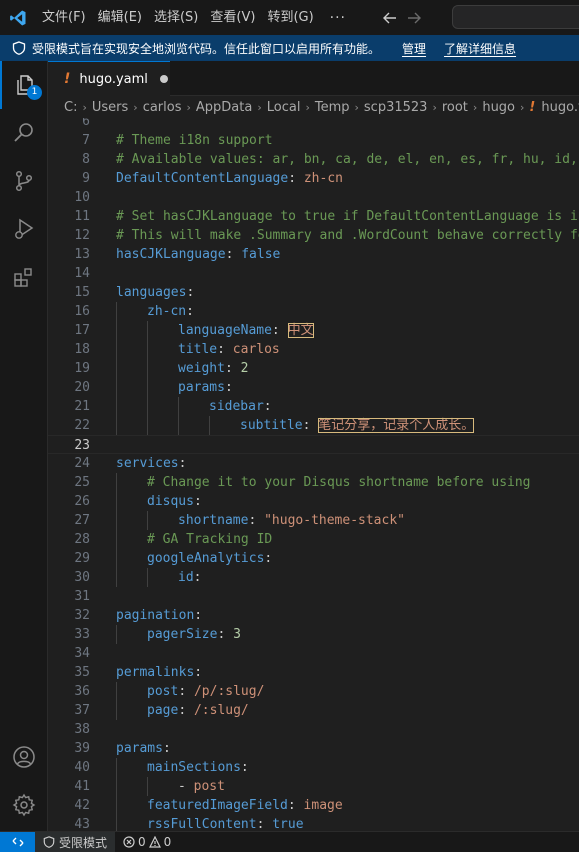  I want to click on back-arrow-icon, so click(390, 18).